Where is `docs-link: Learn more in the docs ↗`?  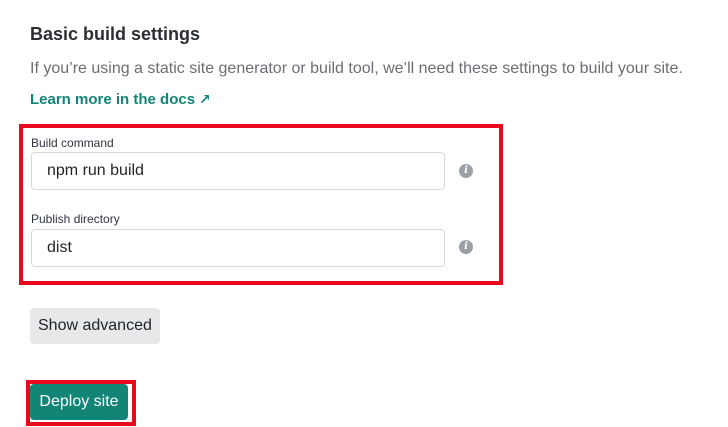 docs-link: Learn more in the docs ↗ is located at coordinates (120, 99).